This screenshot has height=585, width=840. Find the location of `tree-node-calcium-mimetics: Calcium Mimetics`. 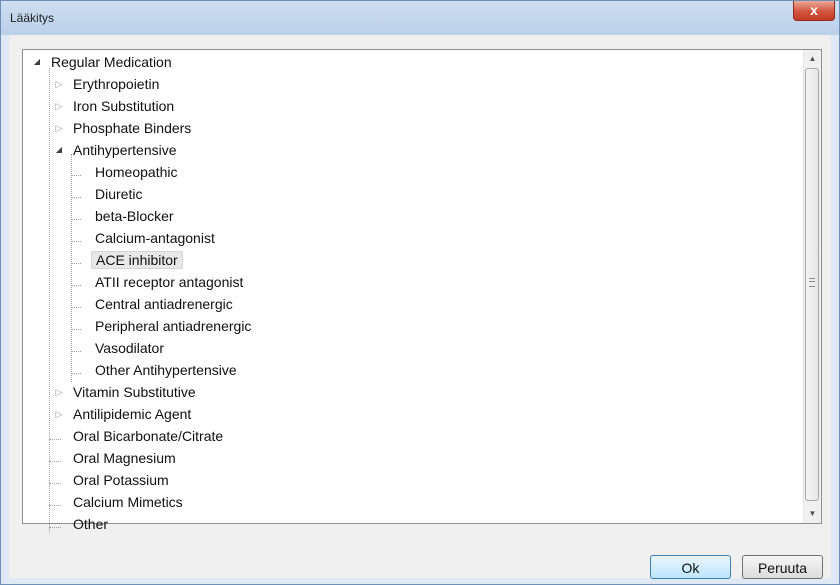

tree-node-calcium-mimetics: Calcium Mimetics is located at coordinates (128, 502).